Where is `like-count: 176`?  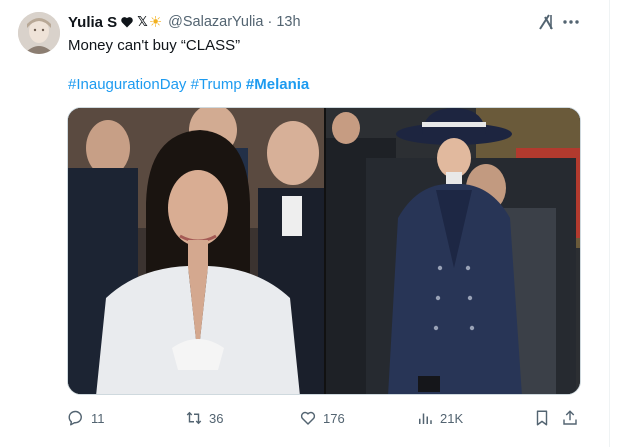 like-count: 176 is located at coordinates (334, 418).